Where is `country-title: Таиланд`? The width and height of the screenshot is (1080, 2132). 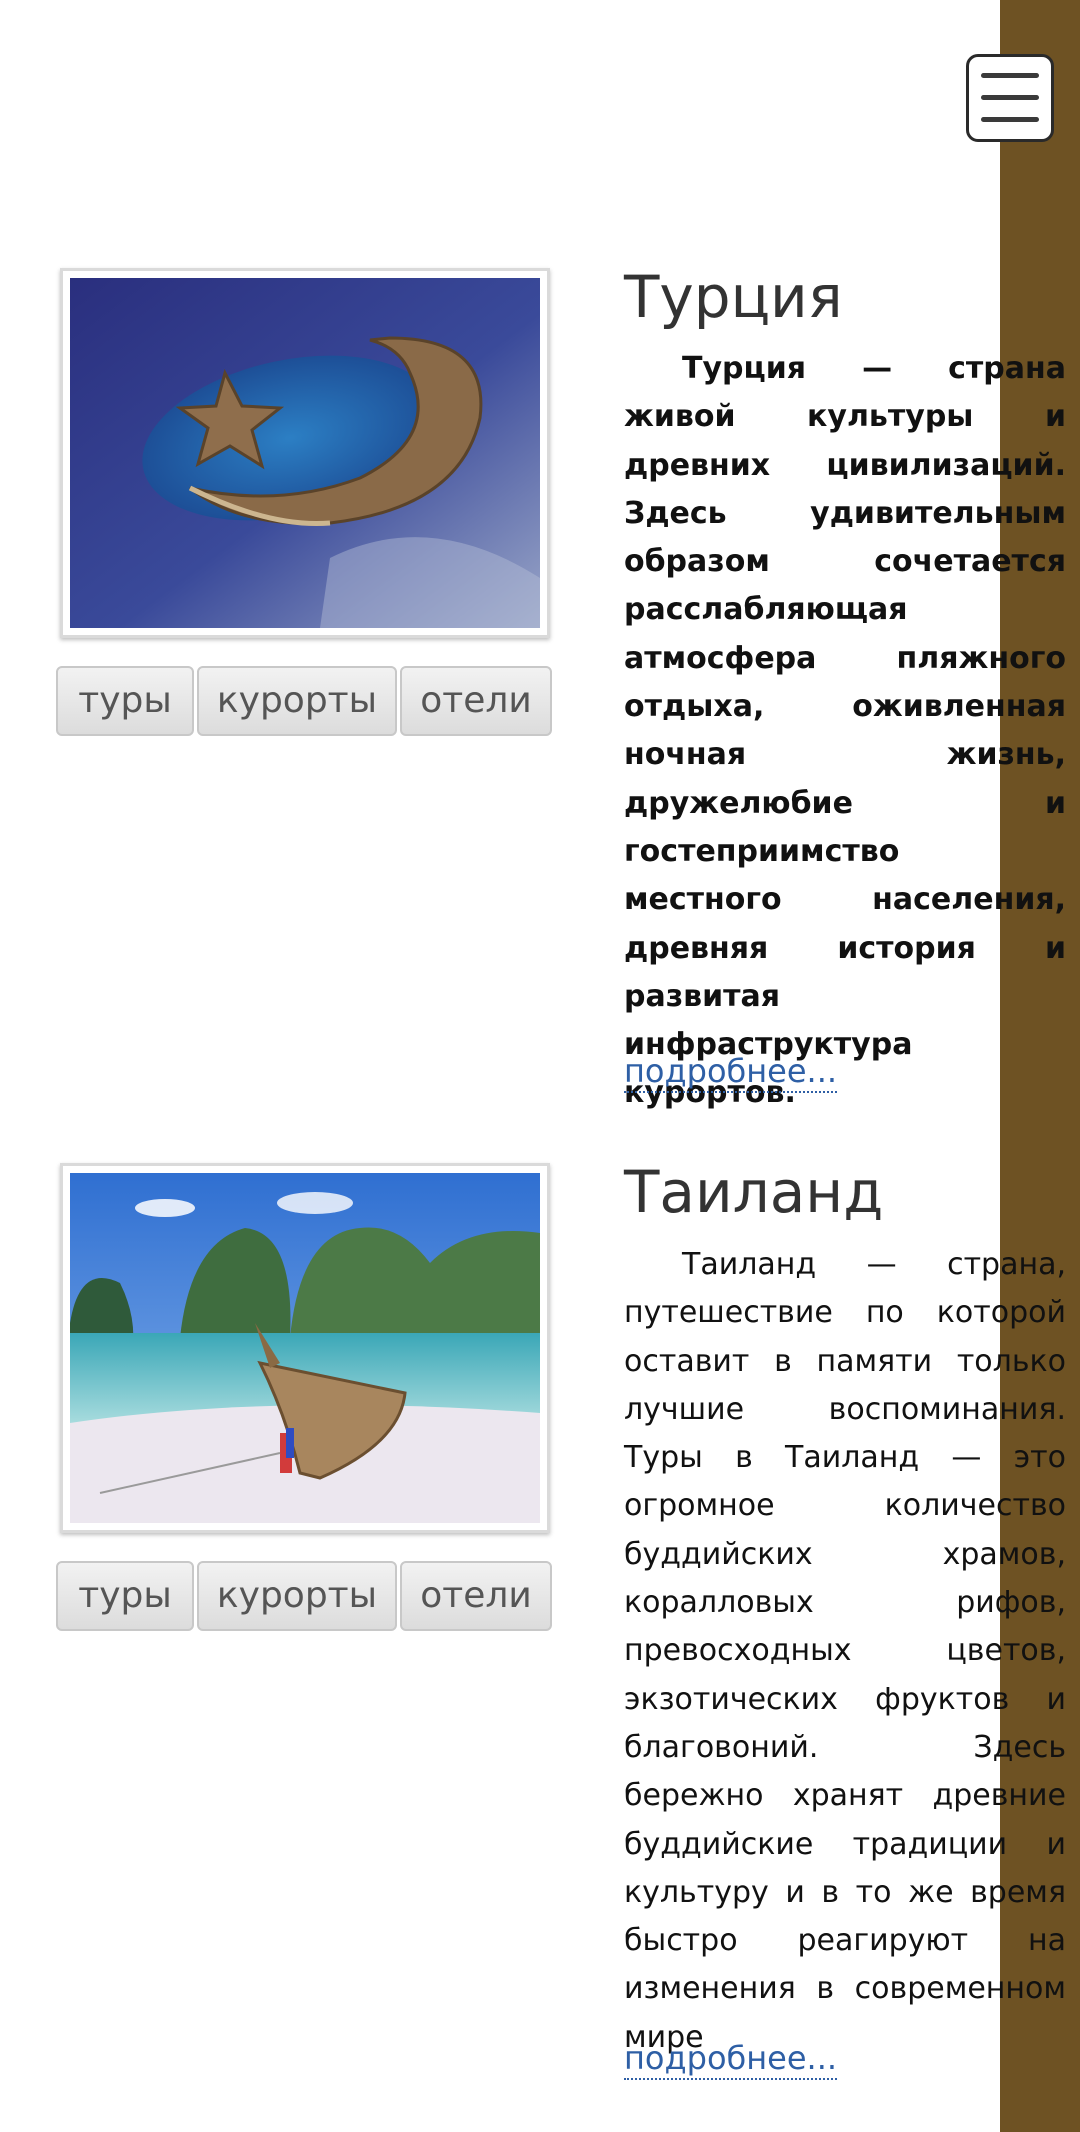
country-title: Таиланд is located at coordinates (754, 1192).